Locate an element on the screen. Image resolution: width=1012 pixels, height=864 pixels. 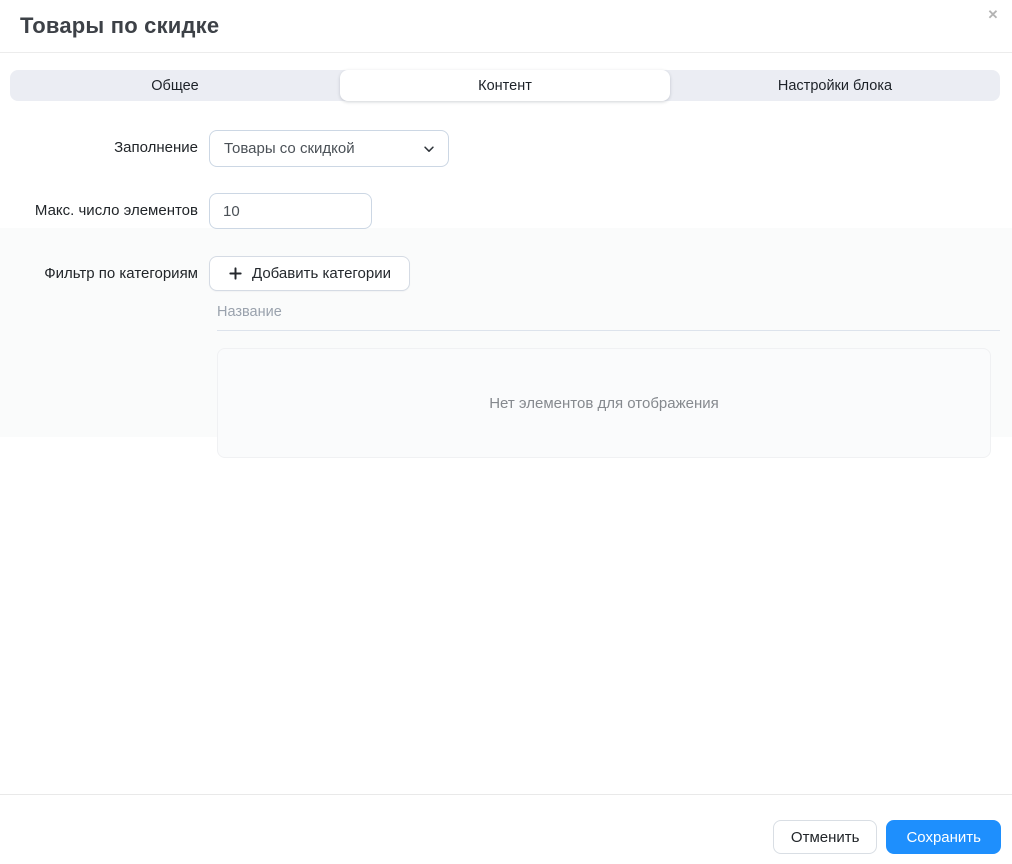
tab-bar: Общее Контент Настройки блока is located at coordinates (505, 85).